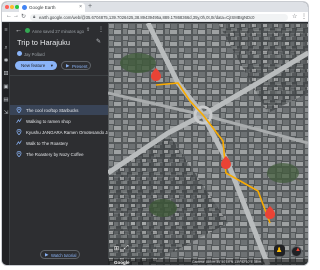  What do you see at coordinates (58, 31) in the screenshot?
I see `save-status: Anne saved 27 minutes ago` at bounding box center [58, 31].